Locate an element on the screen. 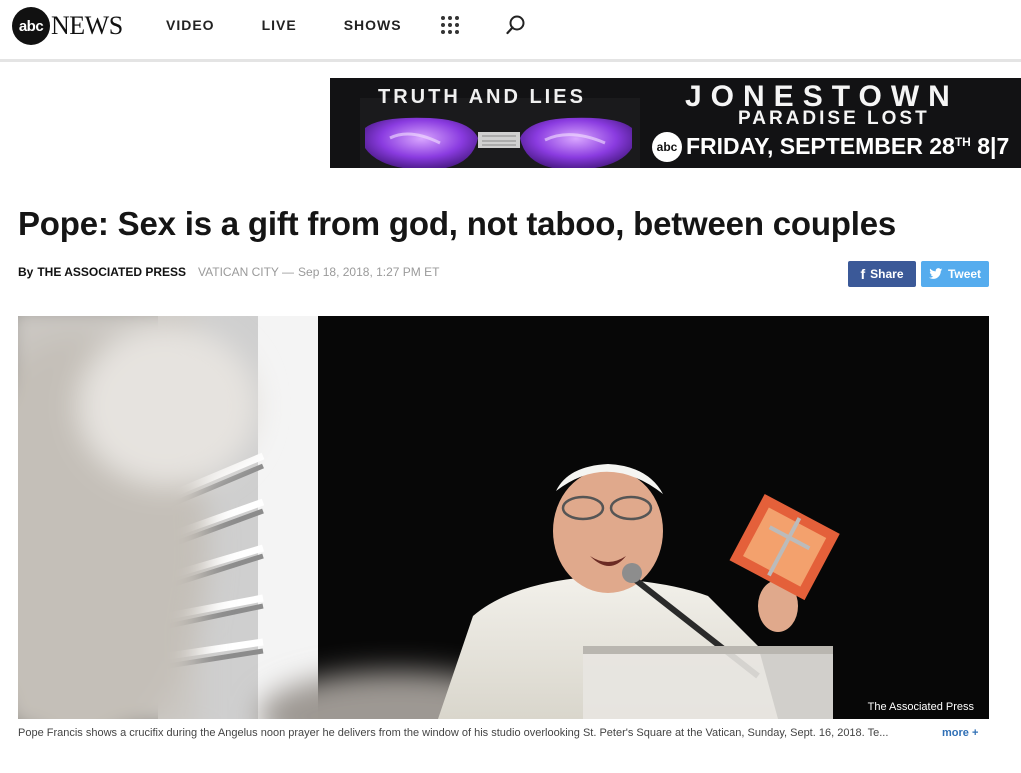 The width and height of the screenshot is (1021, 773). facebook-share-button: f Share is located at coordinates (882, 274).